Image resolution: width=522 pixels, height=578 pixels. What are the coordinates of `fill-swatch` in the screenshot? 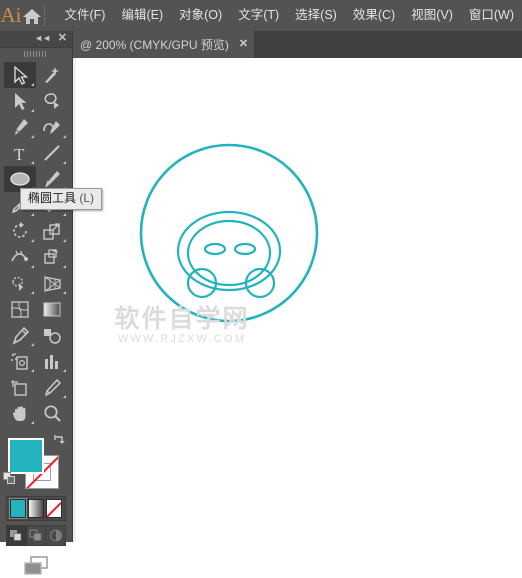 It's located at (26, 456).